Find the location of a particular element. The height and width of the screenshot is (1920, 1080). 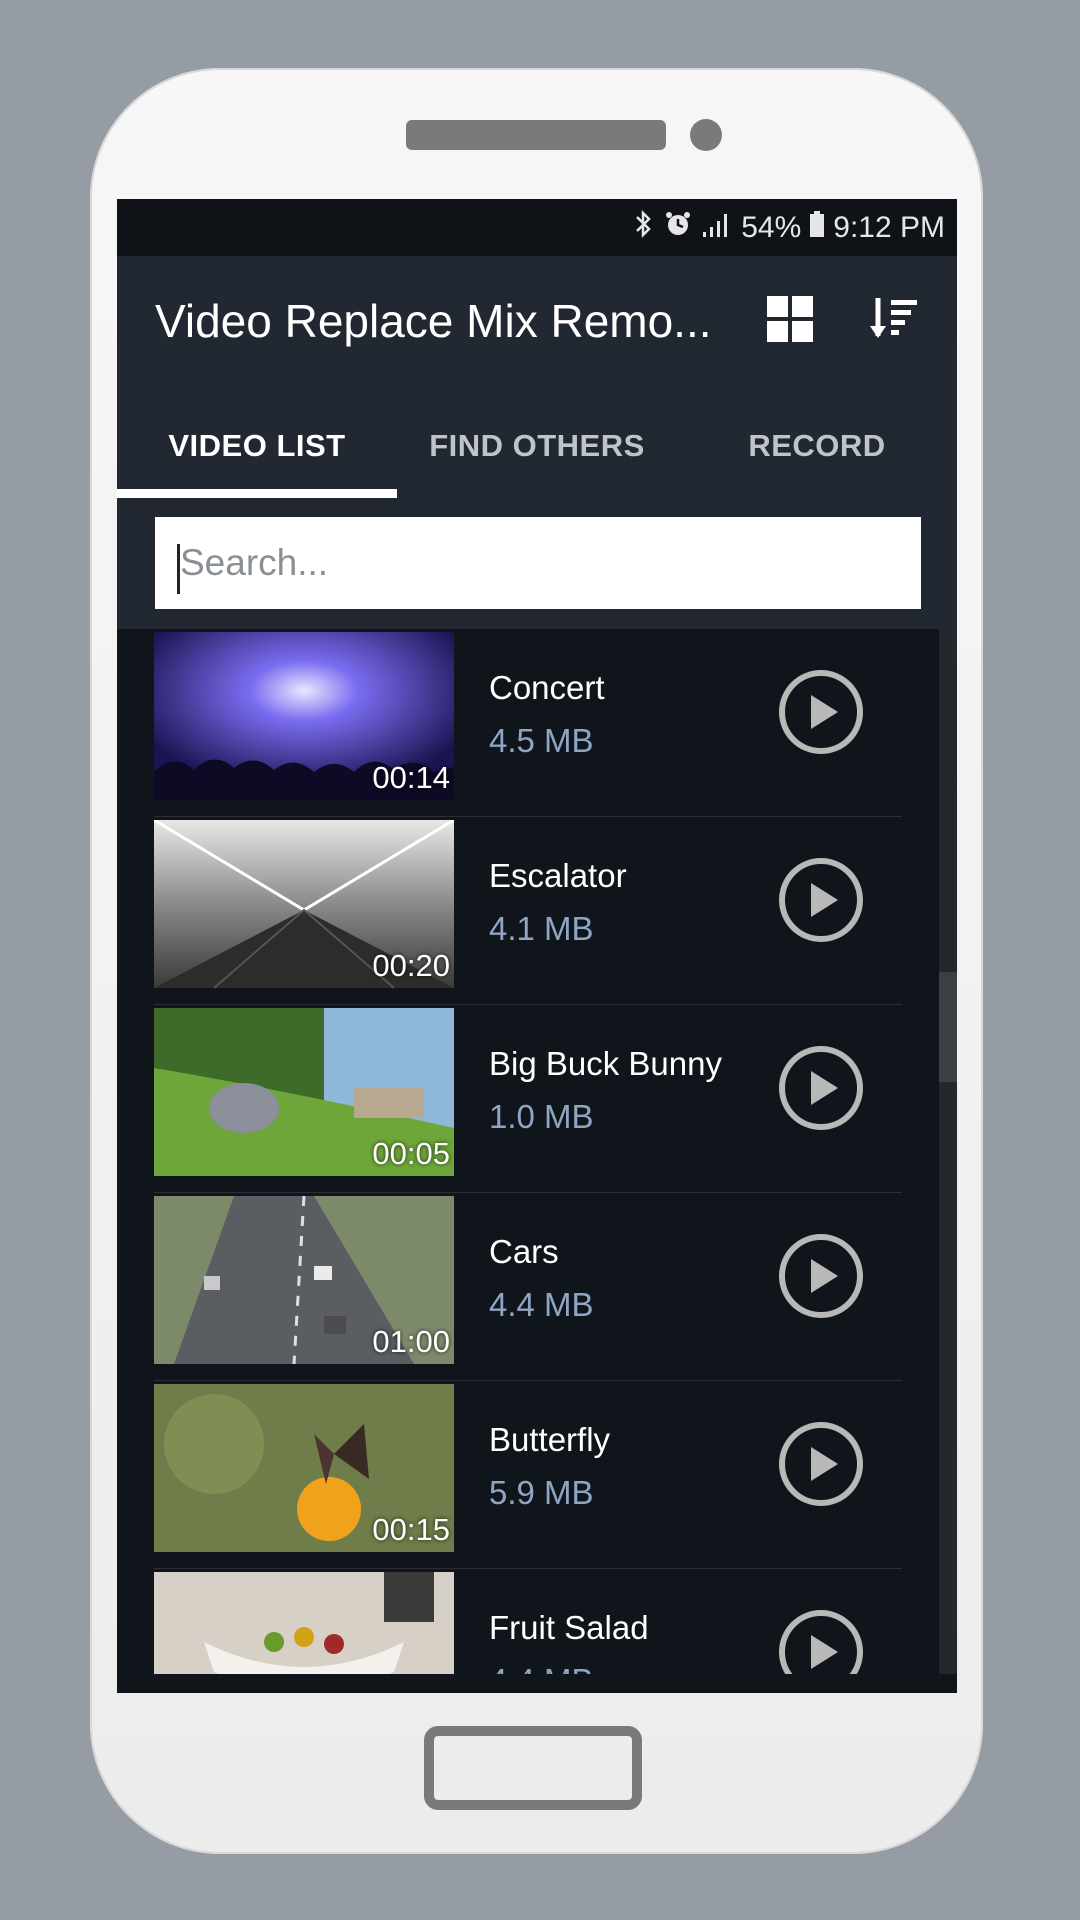

text-cursor is located at coordinates (178, 569).